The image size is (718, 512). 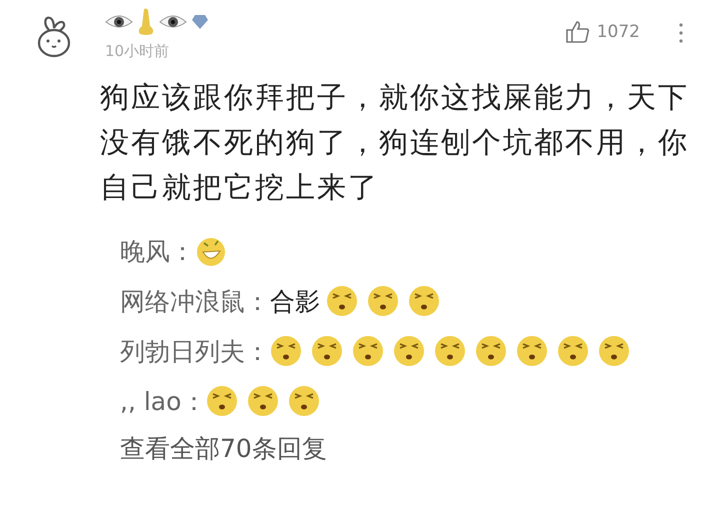 What do you see at coordinates (146, 22) in the screenshot?
I see `nose-icon` at bounding box center [146, 22].